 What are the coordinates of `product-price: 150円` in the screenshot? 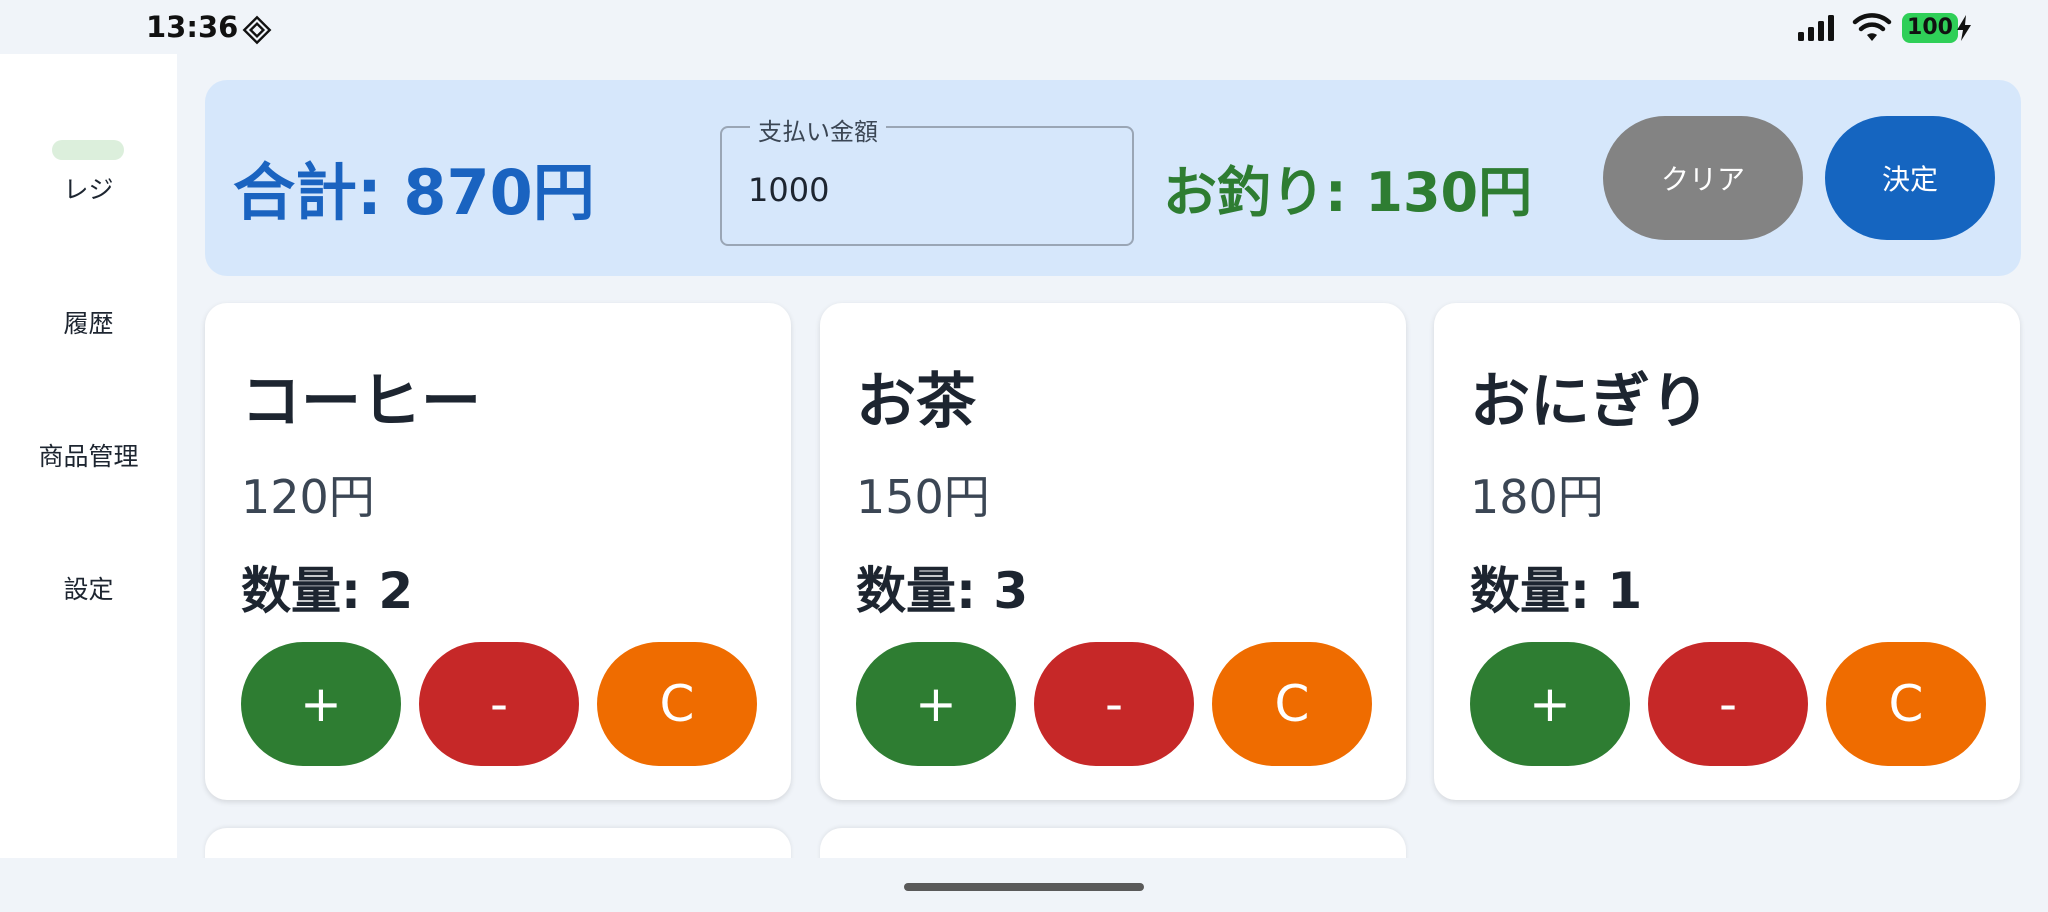 It's located at (923, 497).